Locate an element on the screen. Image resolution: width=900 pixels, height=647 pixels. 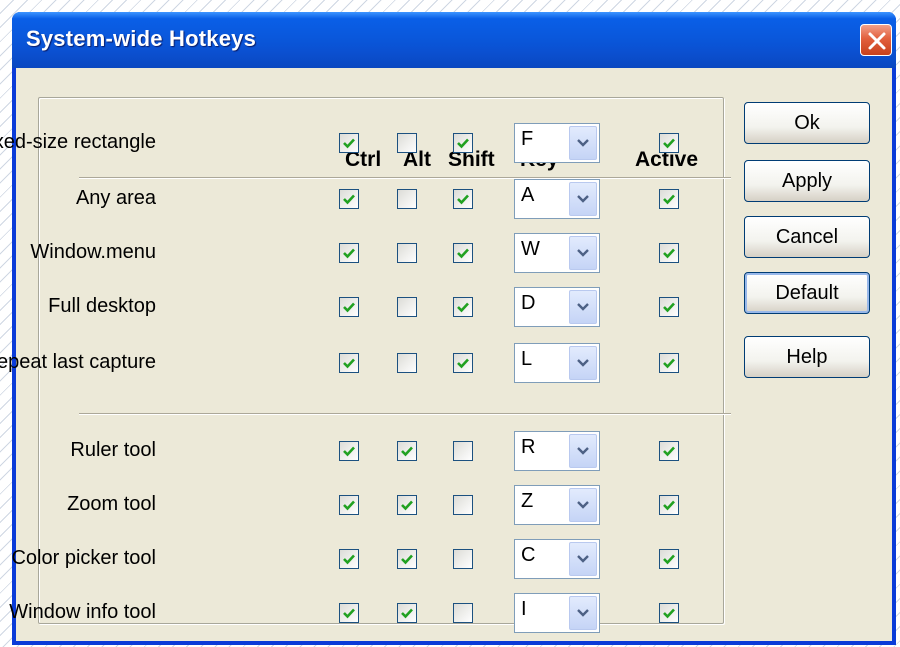
key-dropdown: Z is located at coordinates (557, 505).